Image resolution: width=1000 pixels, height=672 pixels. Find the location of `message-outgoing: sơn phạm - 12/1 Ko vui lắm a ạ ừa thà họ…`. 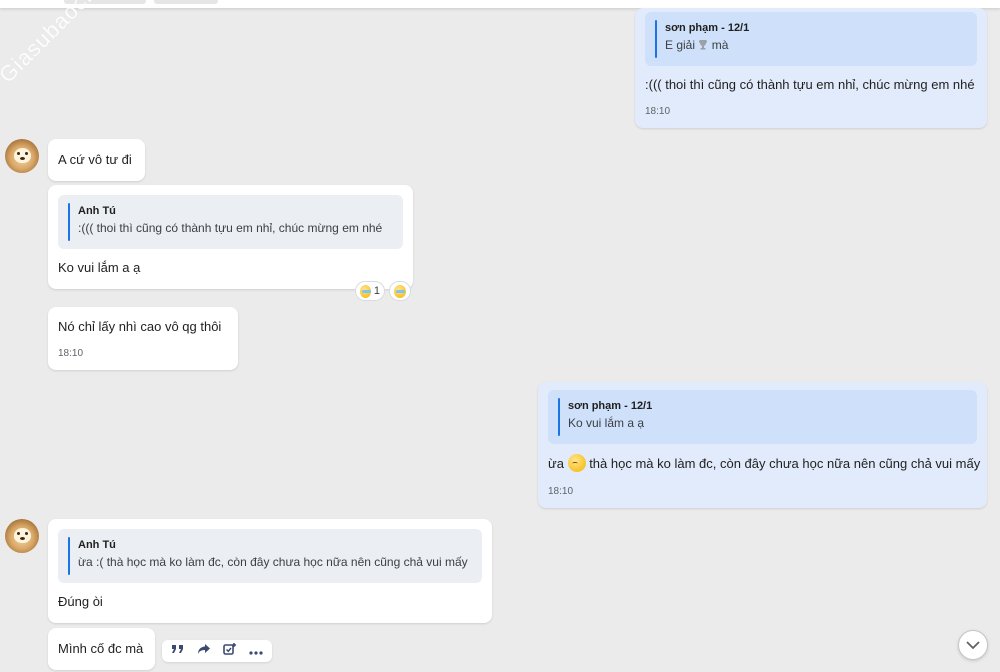

message-outgoing: sơn phạm - 12/1 Ko vui lắm a ạ ừa thà họ… is located at coordinates (762, 445).